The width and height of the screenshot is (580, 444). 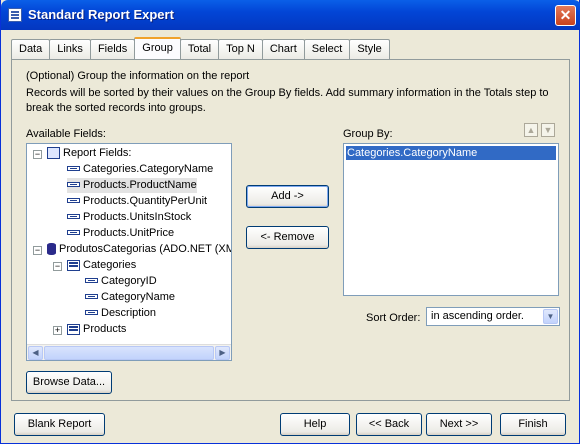 I want to click on tree-node-field: Products.ProductName, so click(x=132, y=185).